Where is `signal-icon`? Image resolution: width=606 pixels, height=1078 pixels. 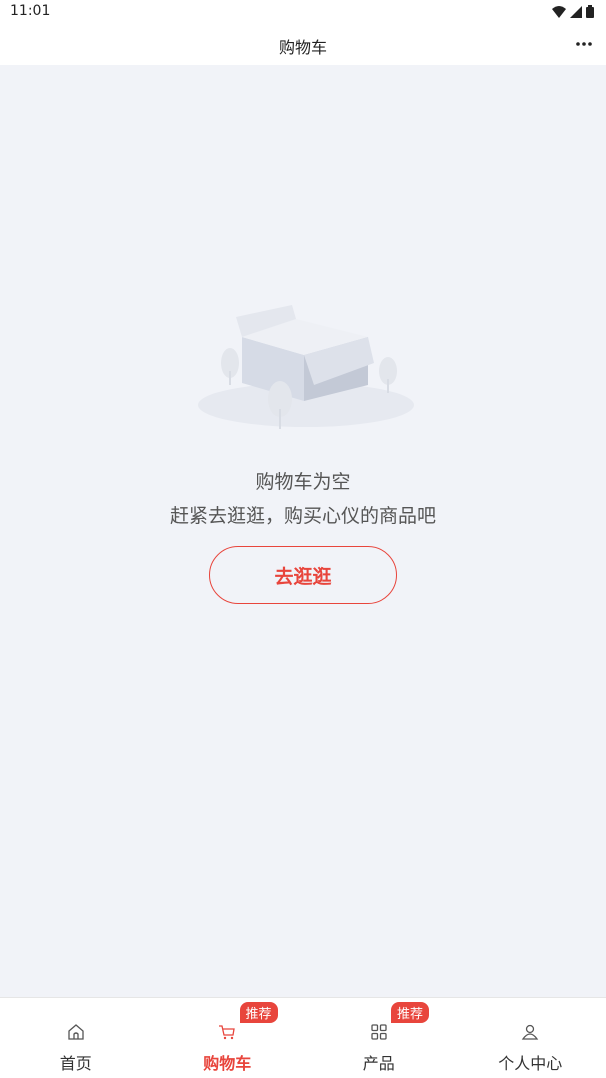
signal-icon is located at coordinates (576, 11).